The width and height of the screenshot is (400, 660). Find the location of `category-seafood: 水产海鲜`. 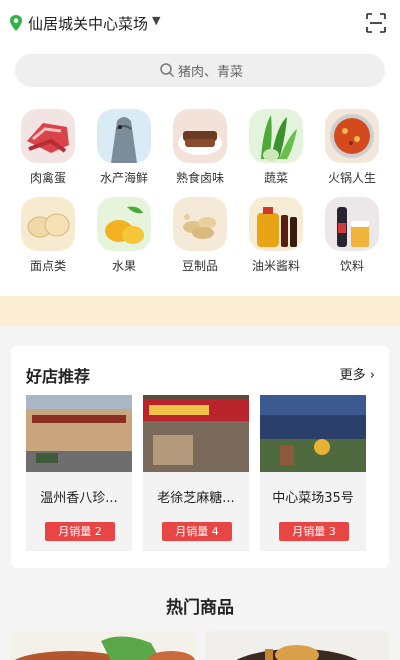

category-seafood: 水产海鲜 is located at coordinates (124, 147).